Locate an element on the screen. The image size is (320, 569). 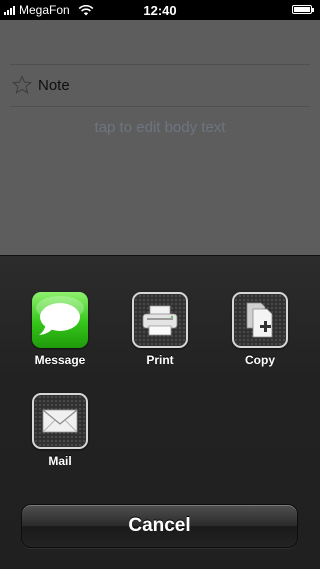
share-message-button: Message is located at coordinates (60, 329).